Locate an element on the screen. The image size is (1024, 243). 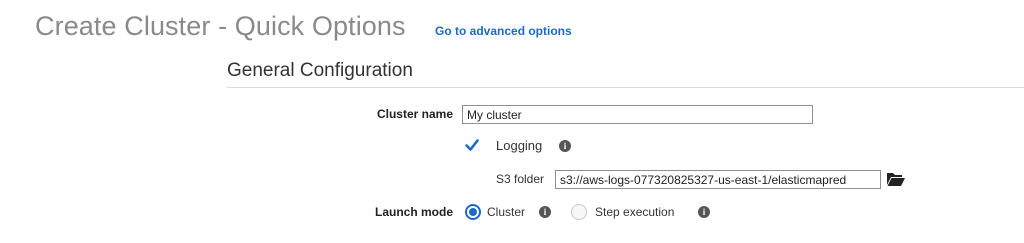
launch-mode-label: Launch mode is located at coordinates (413, 212).